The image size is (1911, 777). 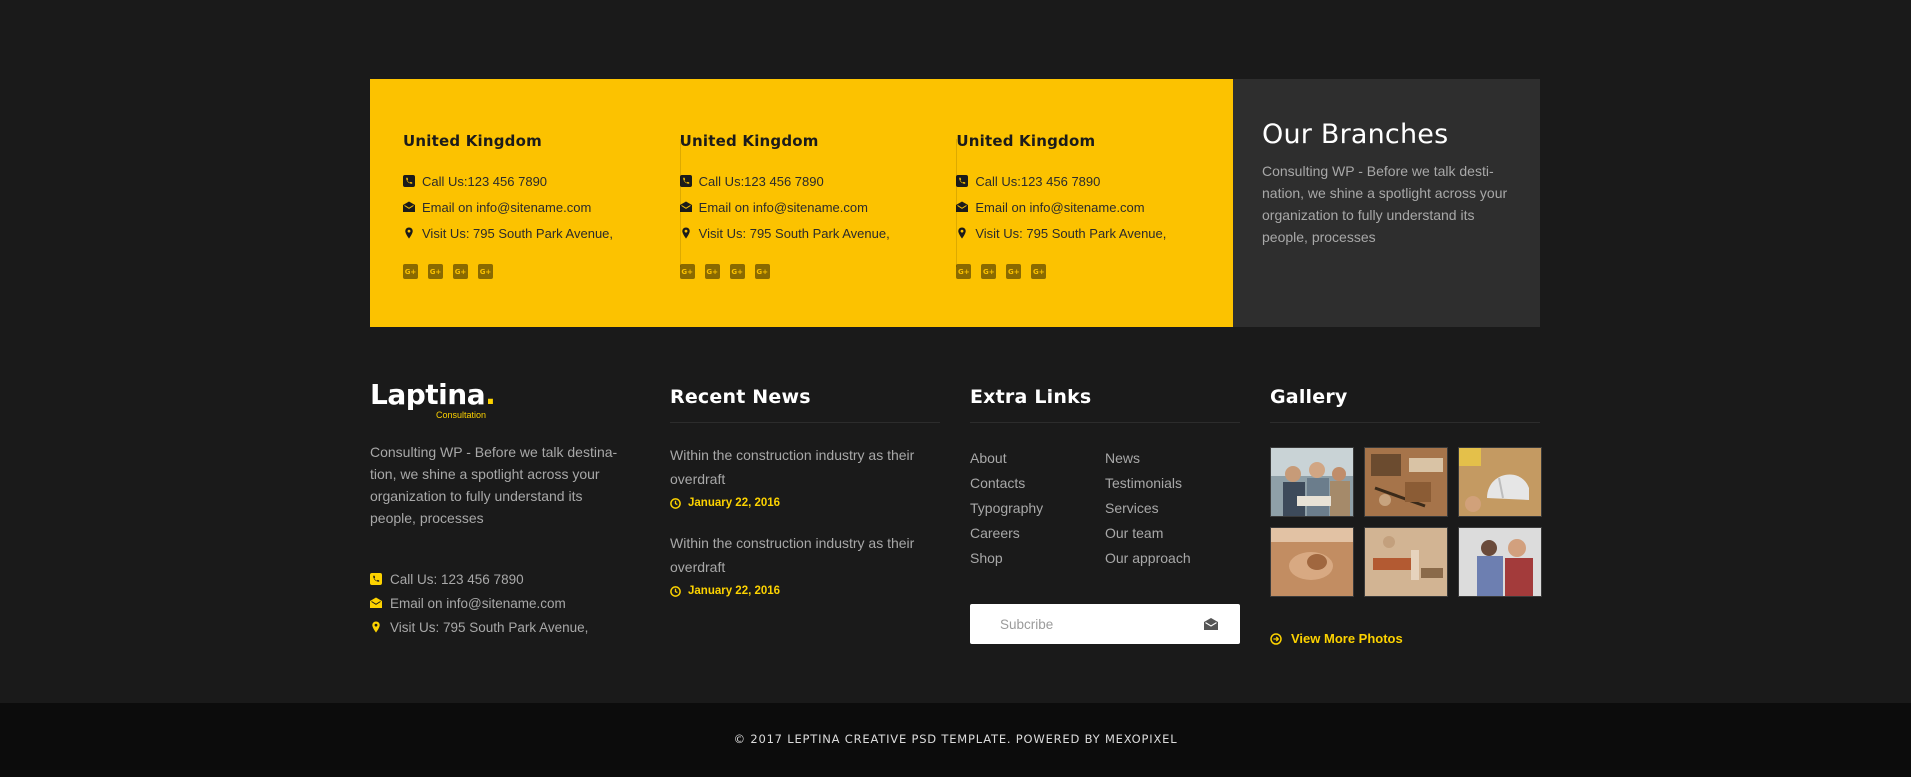 I want to click on link-shop: Shop, so click(x=1037, y=558).